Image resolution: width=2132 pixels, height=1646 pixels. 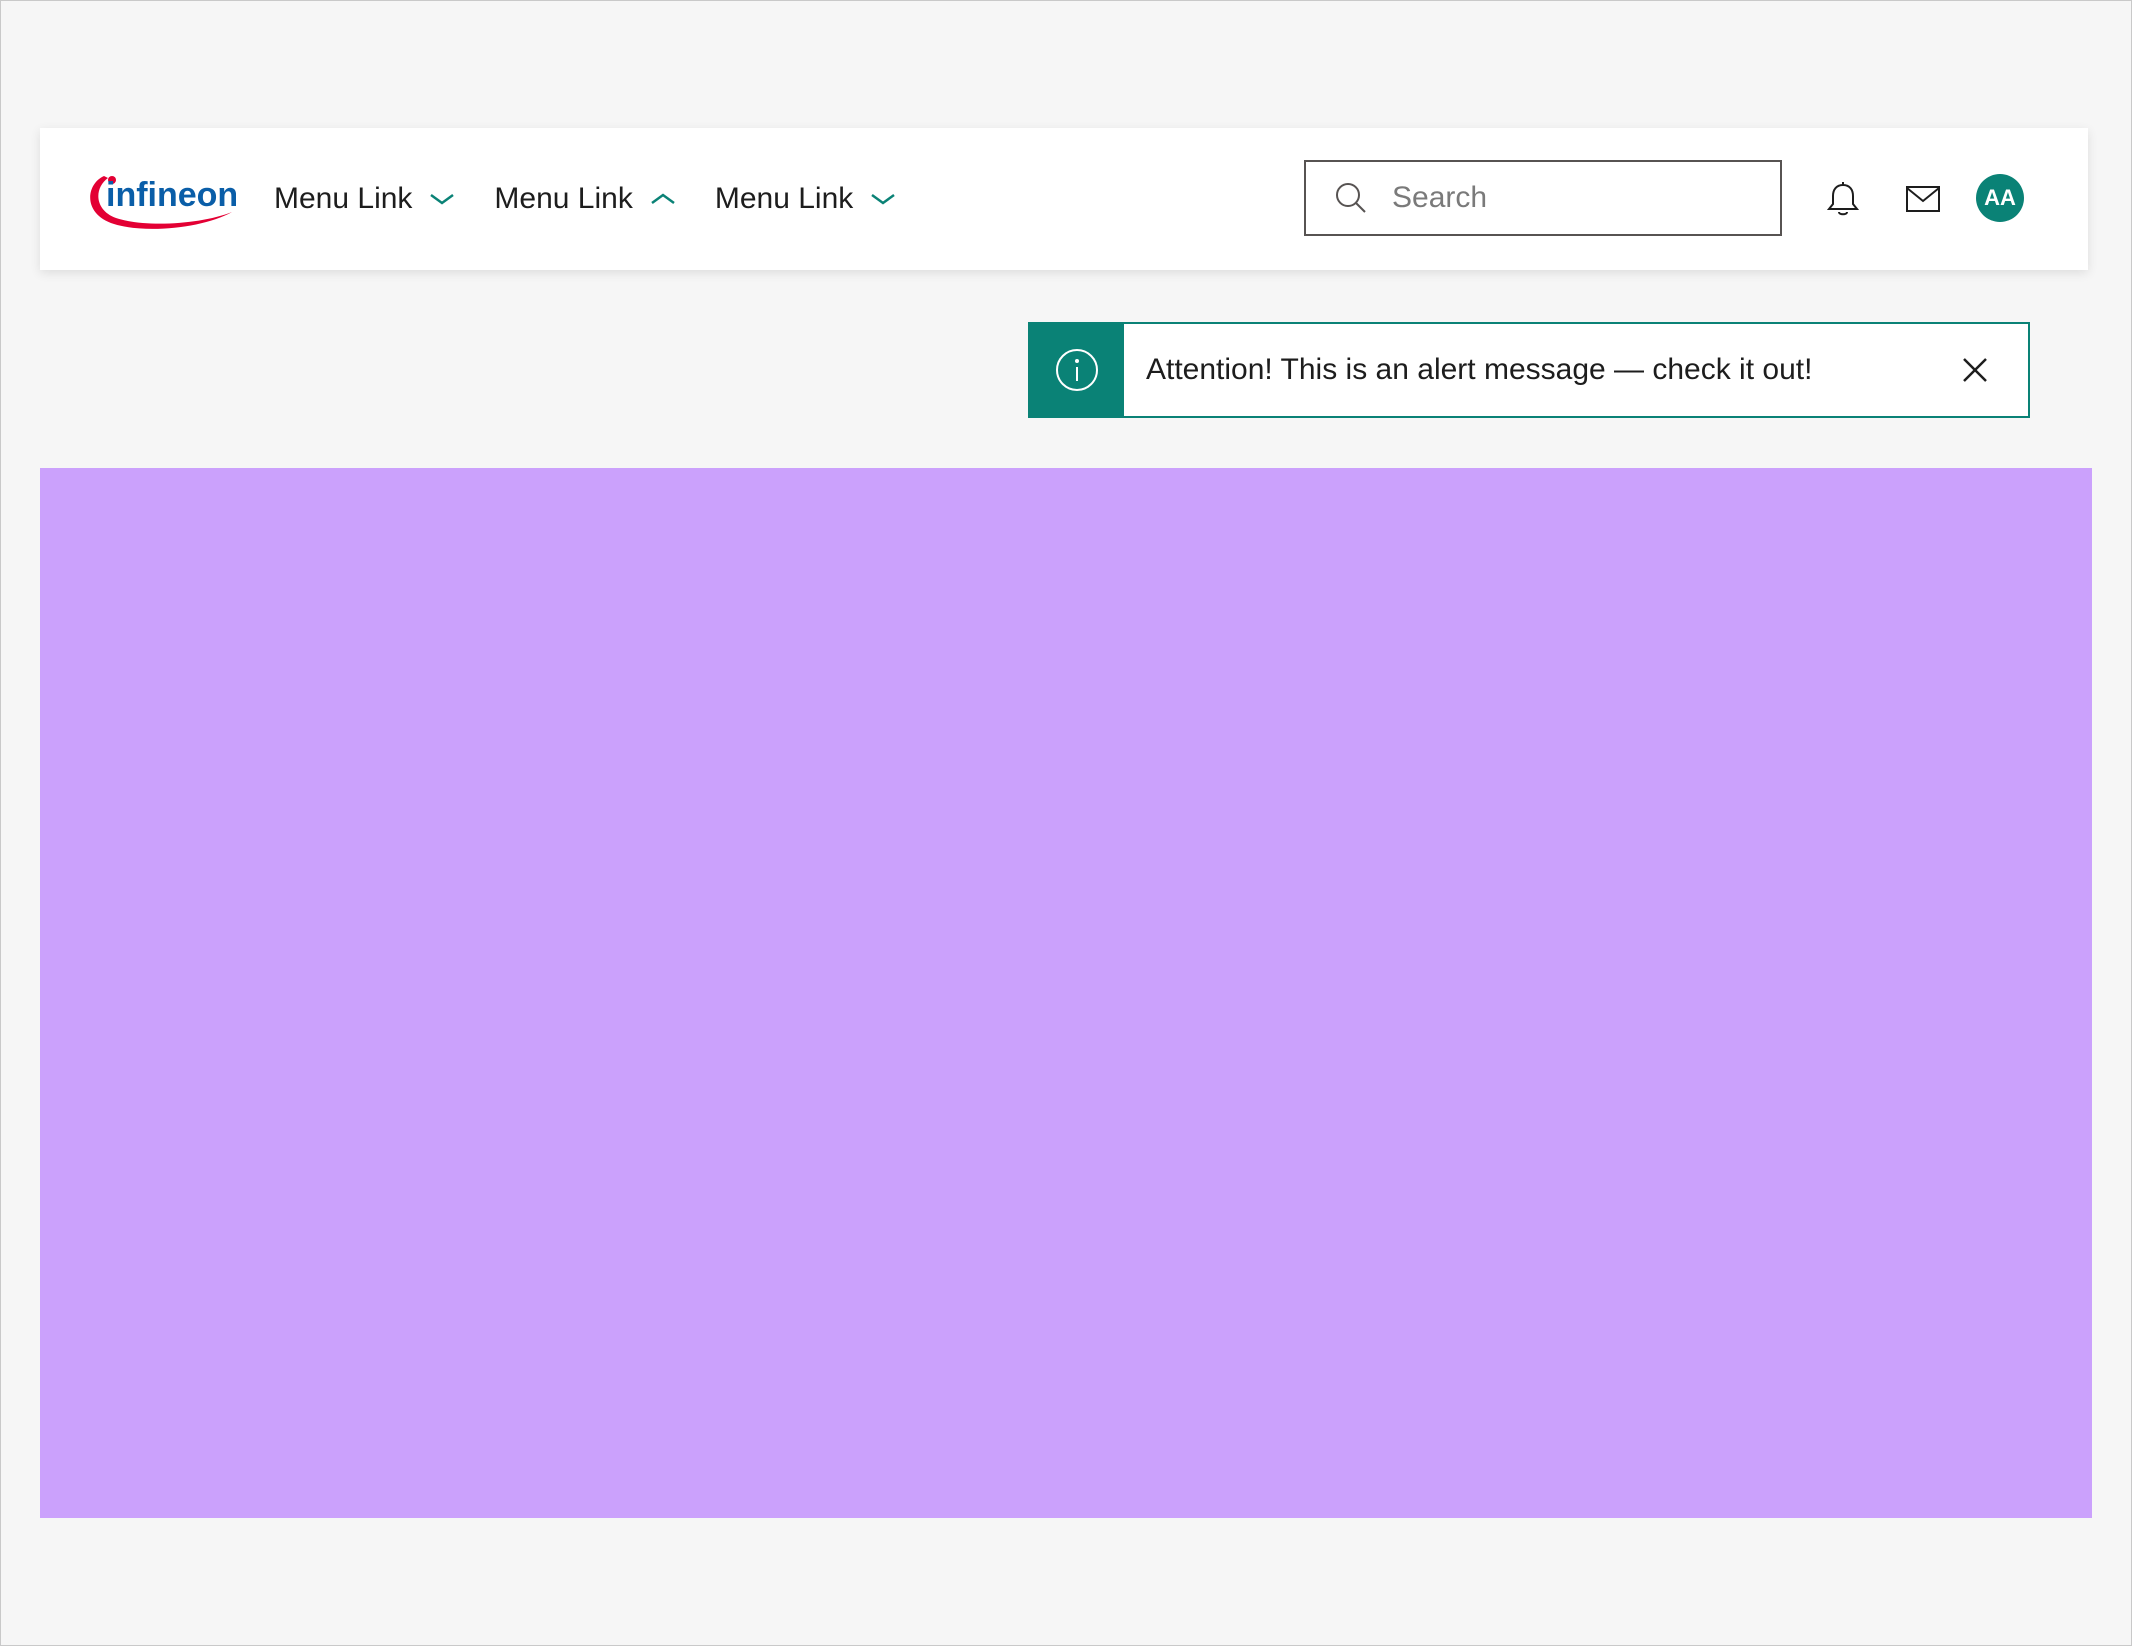 I want to click on alert-icon-area, so click(x=1077, y=370).